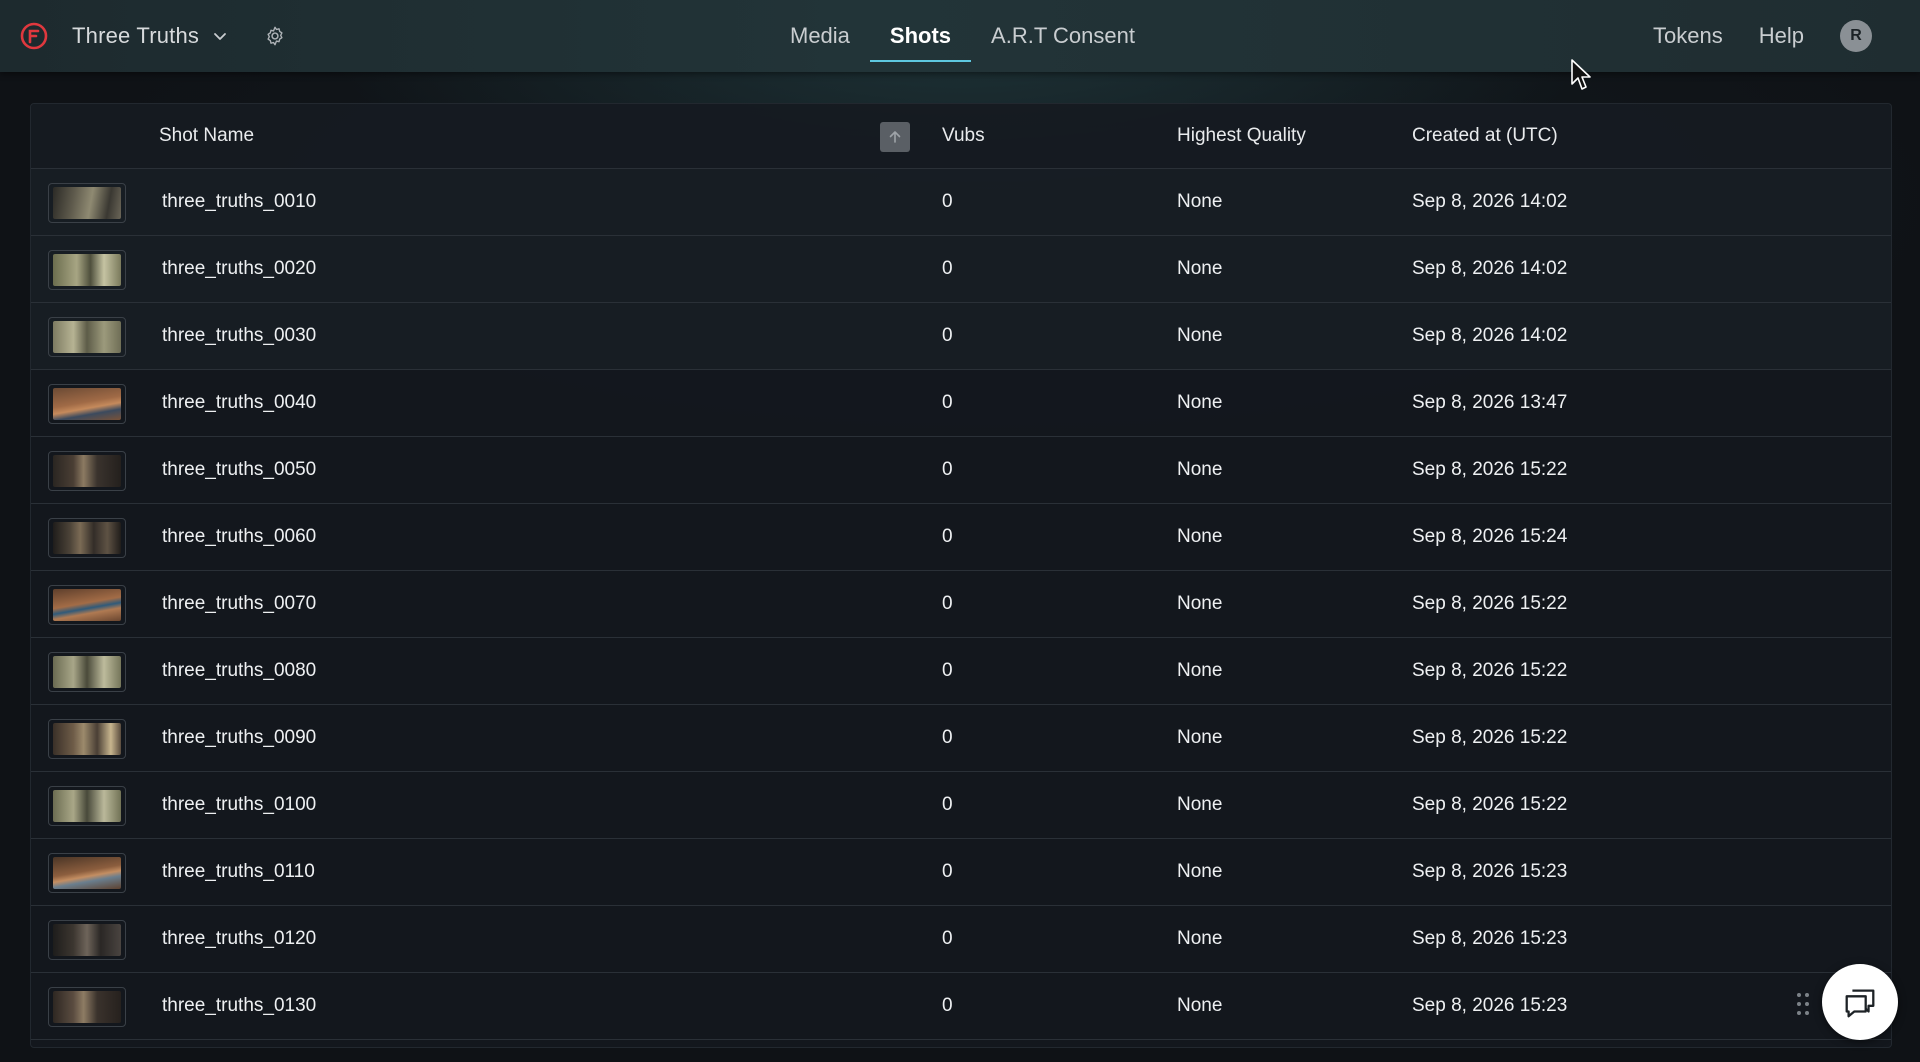  What do you see at coordinates (239, 469) in the screenshot?
I see `shot-name: three_truths_0050` at bounding box center [239, 469].